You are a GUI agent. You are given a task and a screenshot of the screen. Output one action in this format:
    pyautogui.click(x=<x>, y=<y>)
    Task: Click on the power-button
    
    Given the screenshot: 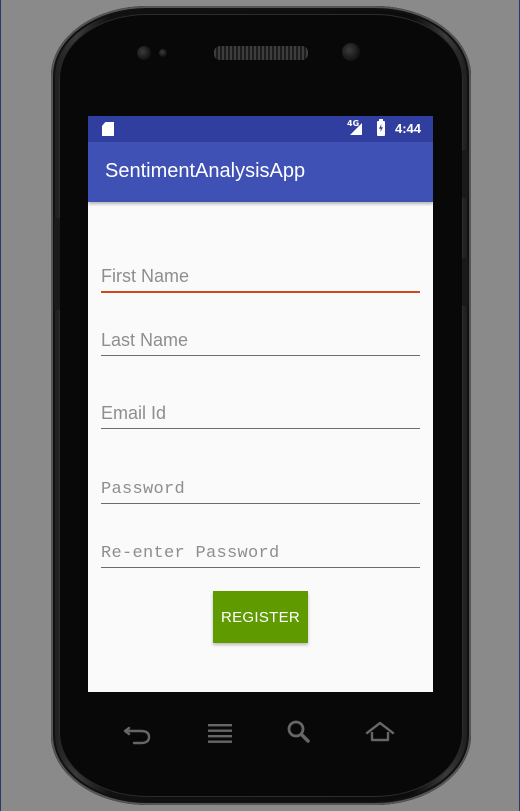 What is the action you would take?
    pyautogui.click(x=465, y=174)
    